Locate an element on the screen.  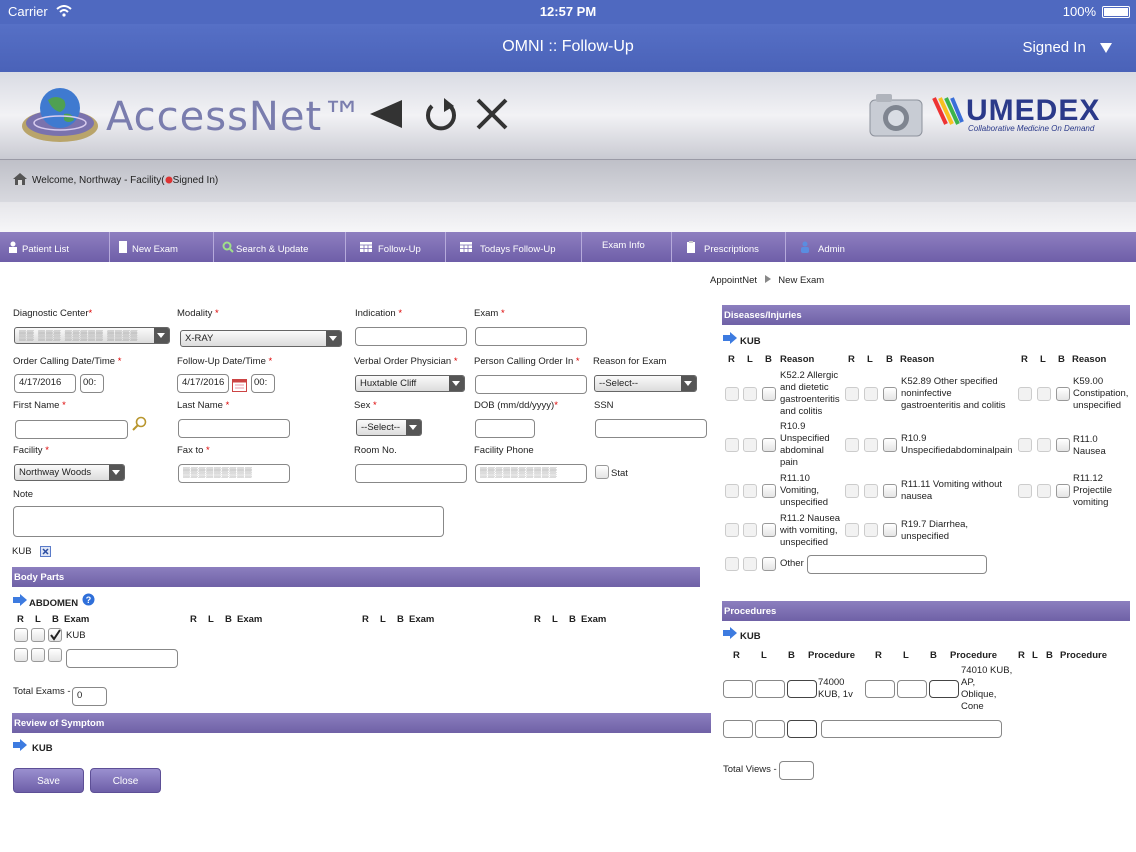
menu-new-exam: New Exam is located at coordinates (162, 247).